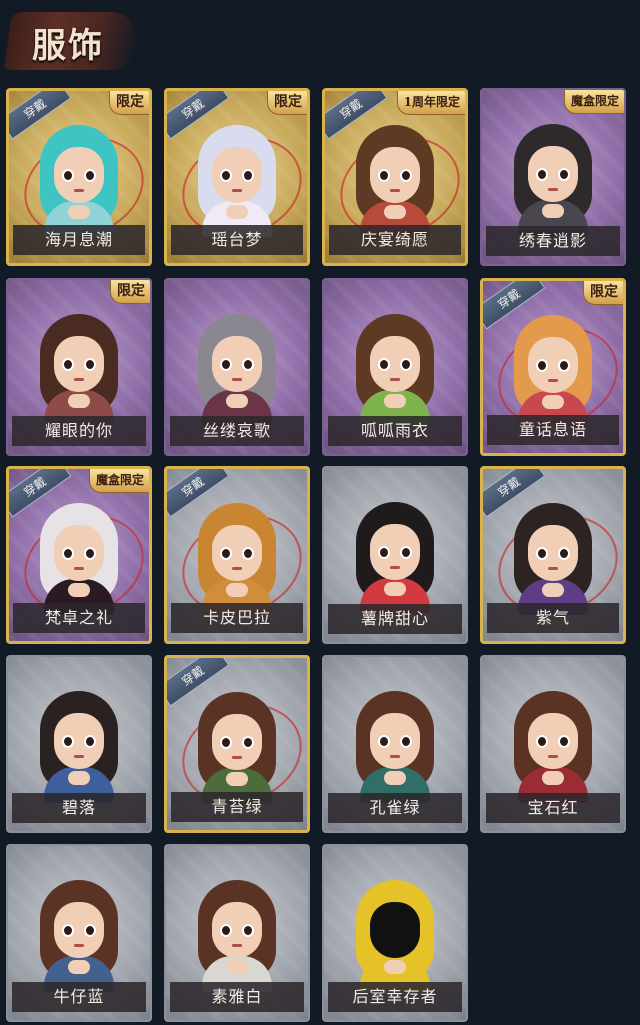 The image size is (640, 1025). I want to click on costume-card: 孔雀绿, so click(395, 744).